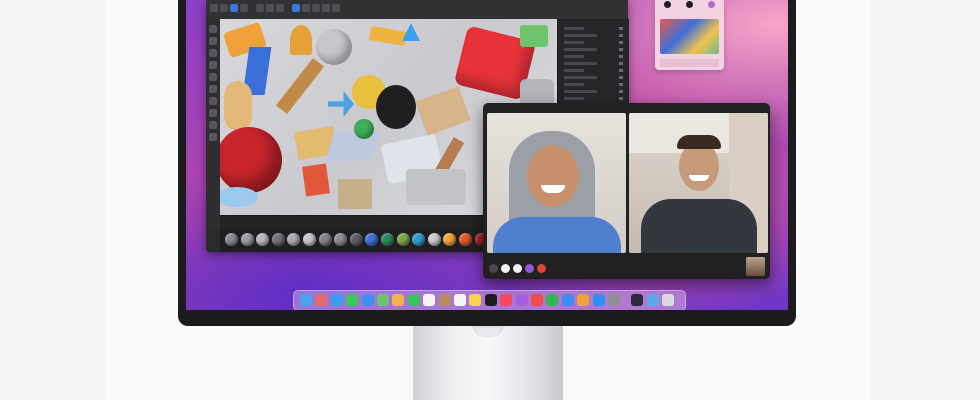 This screenshot has width=980, height=400. I want to click on wooden-box-object, so click(443, 111).